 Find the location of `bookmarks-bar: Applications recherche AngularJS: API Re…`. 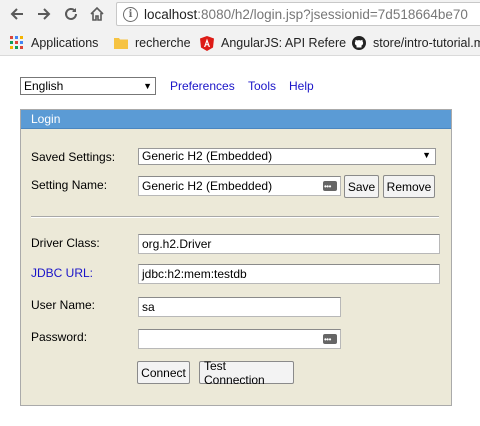

bookmarks-bar: Applications recherche AngularJS: API Re… is located at coordinates (240, 43).